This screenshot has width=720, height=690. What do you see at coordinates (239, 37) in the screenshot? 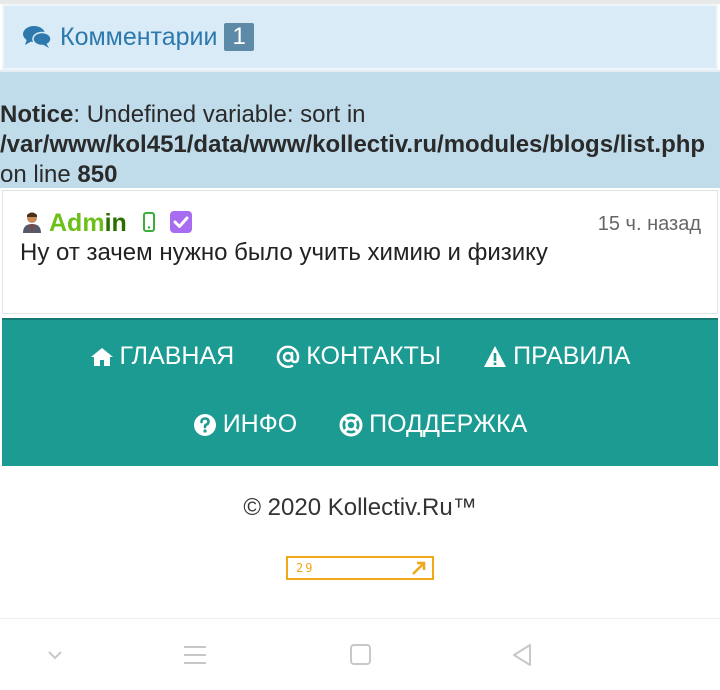
I see `comments-count-badge: 1` at bounding box center [239, 37].